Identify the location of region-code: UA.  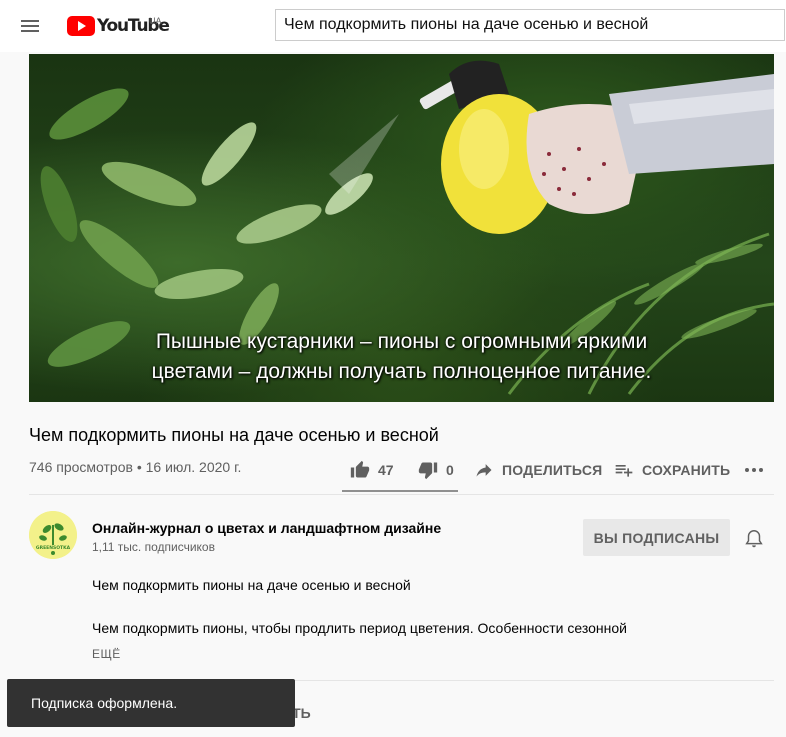
(155, 21).